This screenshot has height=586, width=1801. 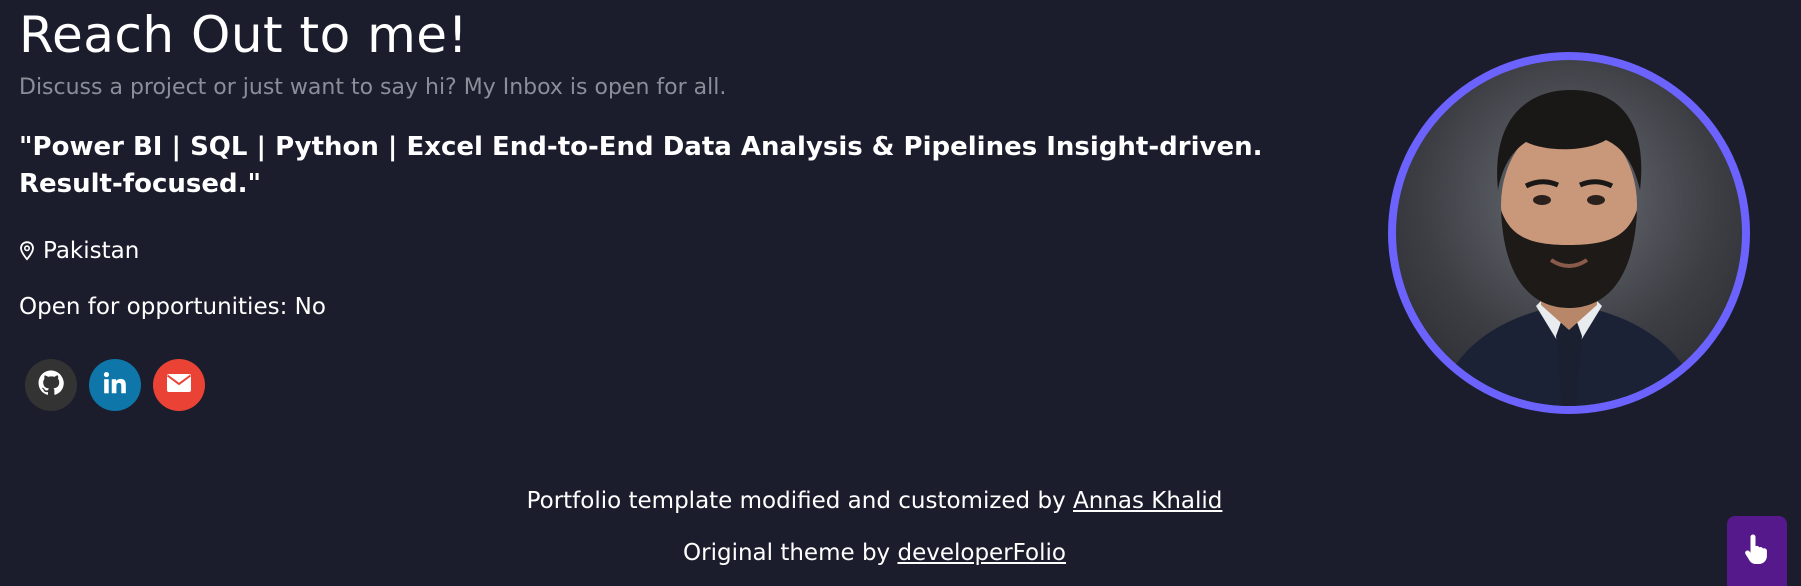 What do you see at coordinates (790, 553) in the screenshot?
I see `footer-theme-text: Original theme by` at bounding box center [790, 553].